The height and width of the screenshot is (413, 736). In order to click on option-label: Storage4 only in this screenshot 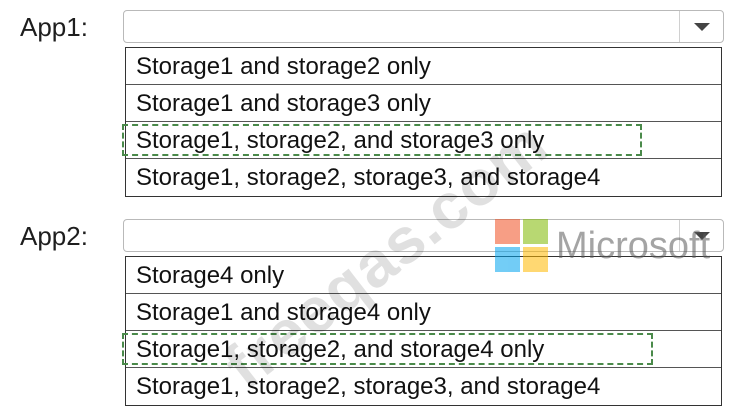, I will do `click(210, 275)`.